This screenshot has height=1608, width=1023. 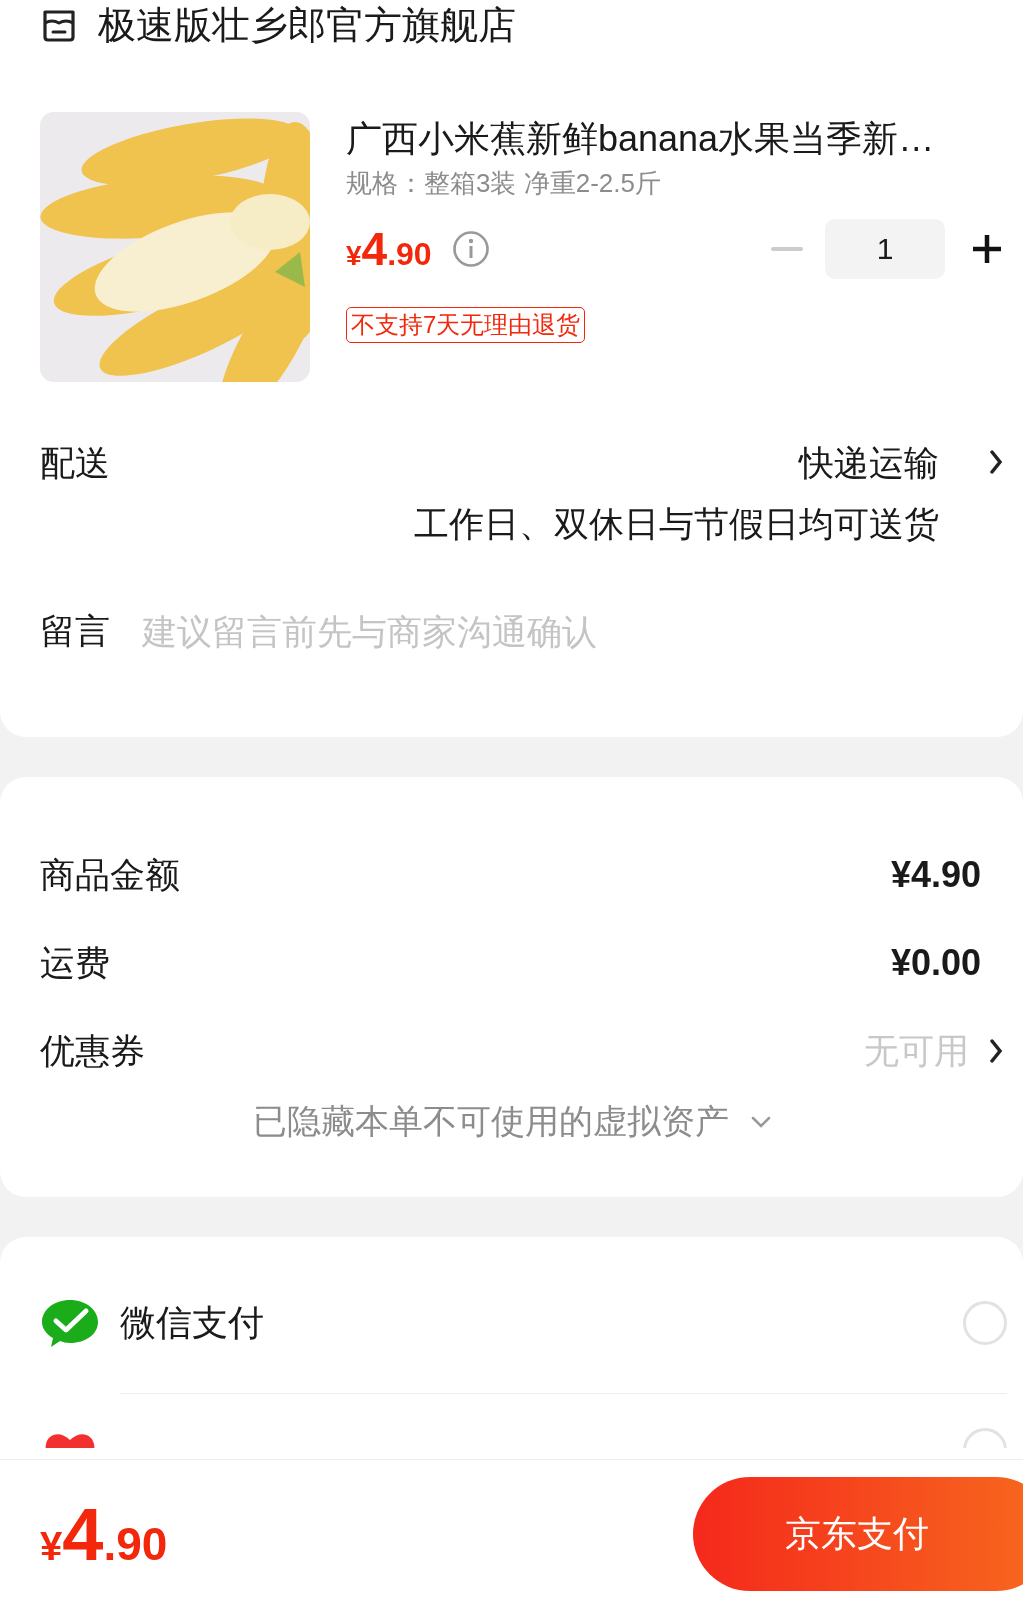 I want to click on product-price: ¥4.90, so click(x=389, y=249).